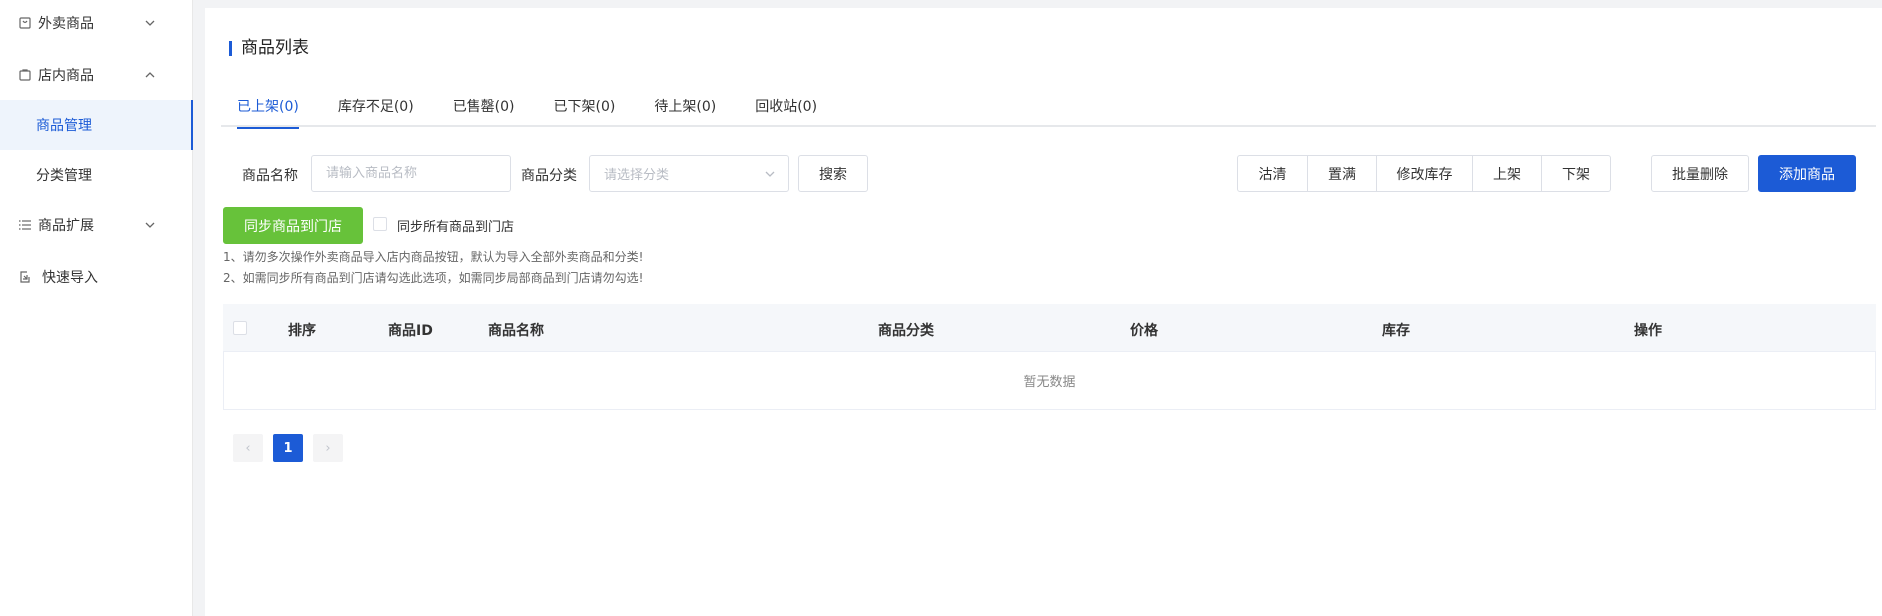 This screenshot has width=1882, height=616. Describe the element at coordinates (25, 75) in the screenshot. I see `shopping-bag-icon` at that location.